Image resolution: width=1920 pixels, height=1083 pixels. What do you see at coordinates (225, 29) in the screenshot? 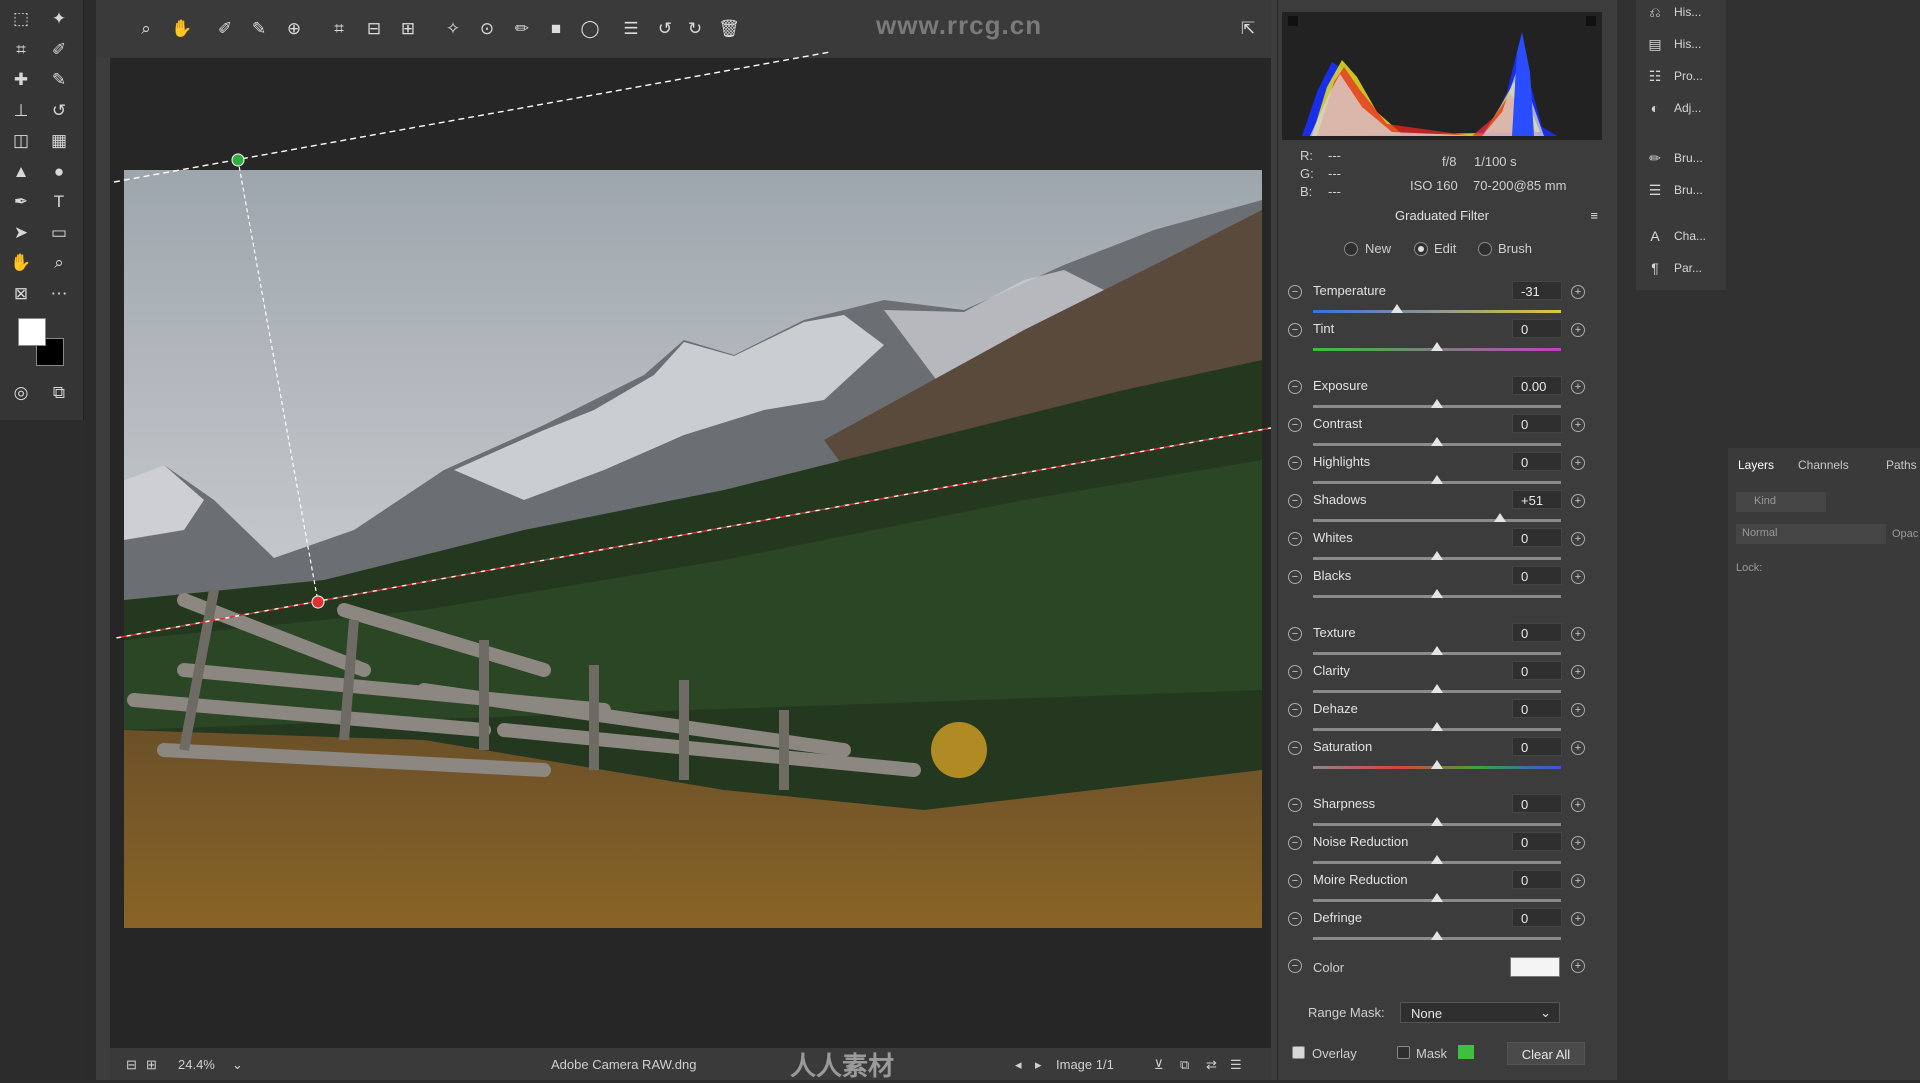
I see `white-balance-icon: ✐` at bounding box center [225, 29].